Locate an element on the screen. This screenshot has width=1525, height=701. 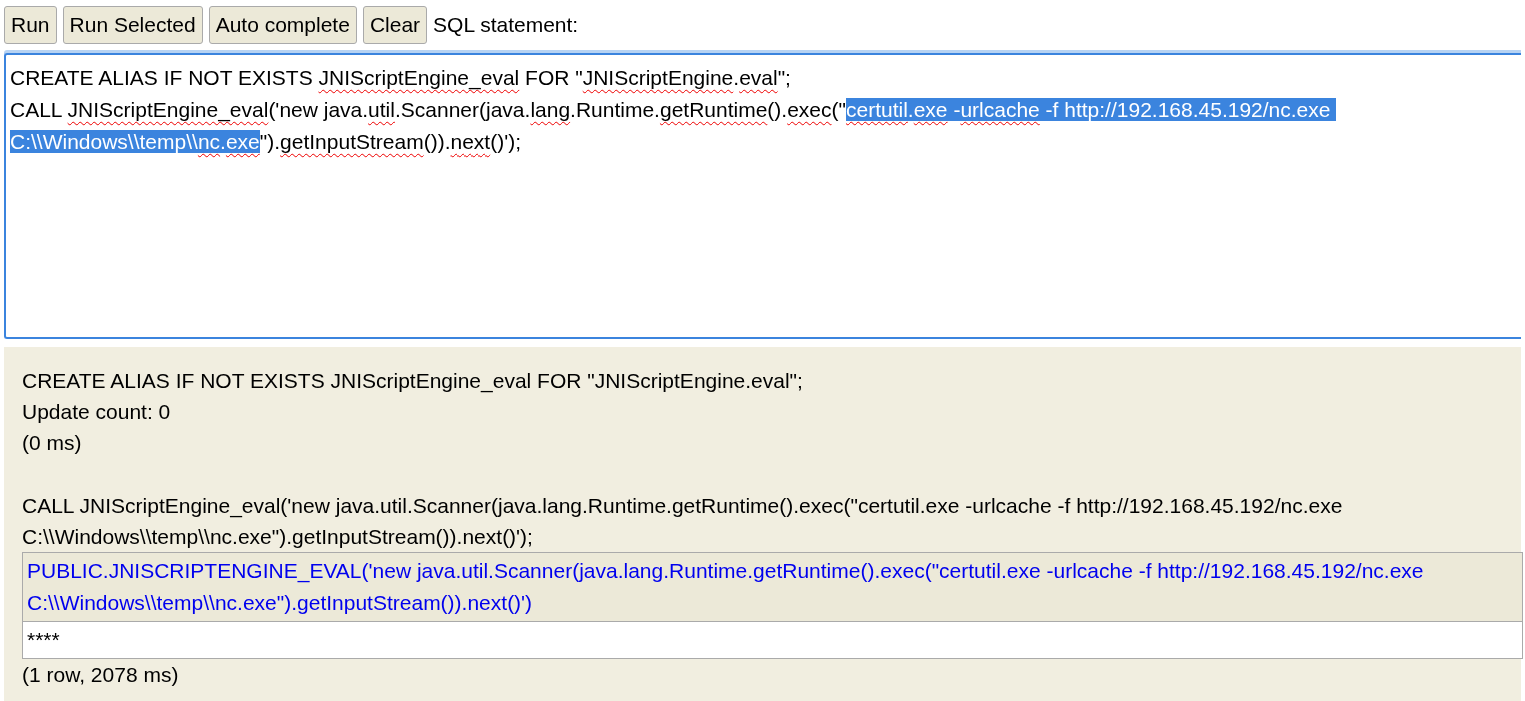
selected-text: certutil is located at coordinates (877, 109).